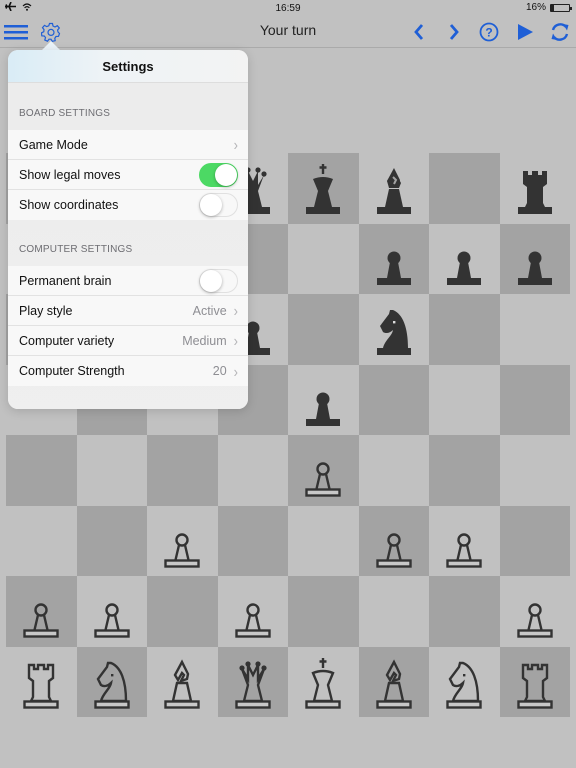 The image size is (576, 768). I want to click on white-king-icon, so click(323, 682).